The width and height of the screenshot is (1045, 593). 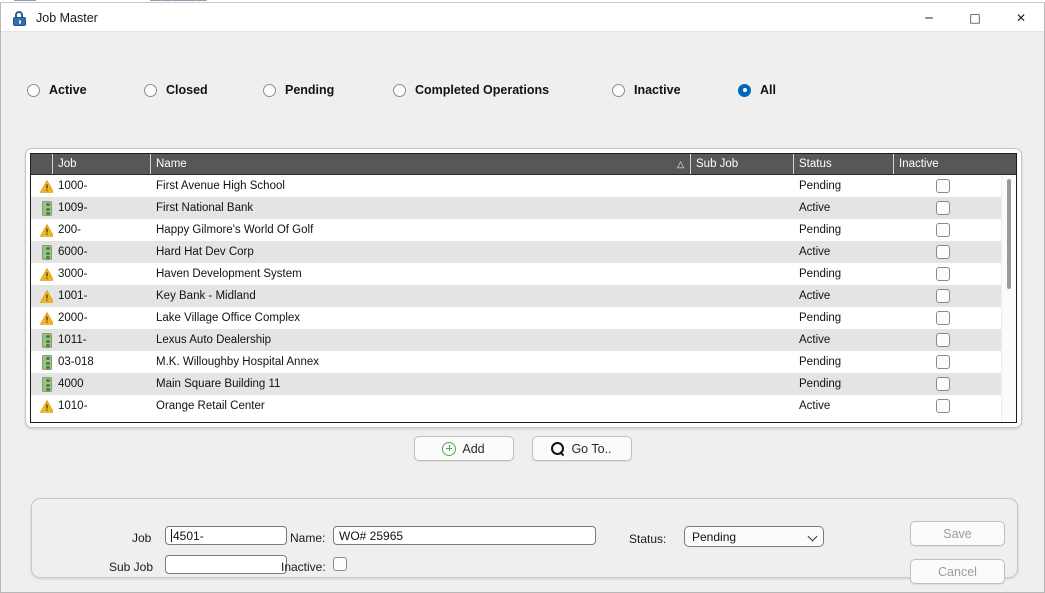 What do you see at coordinates (473, 448) in the screenshot?
I see `add-button-label: Add` at bounding box center [473, 448].